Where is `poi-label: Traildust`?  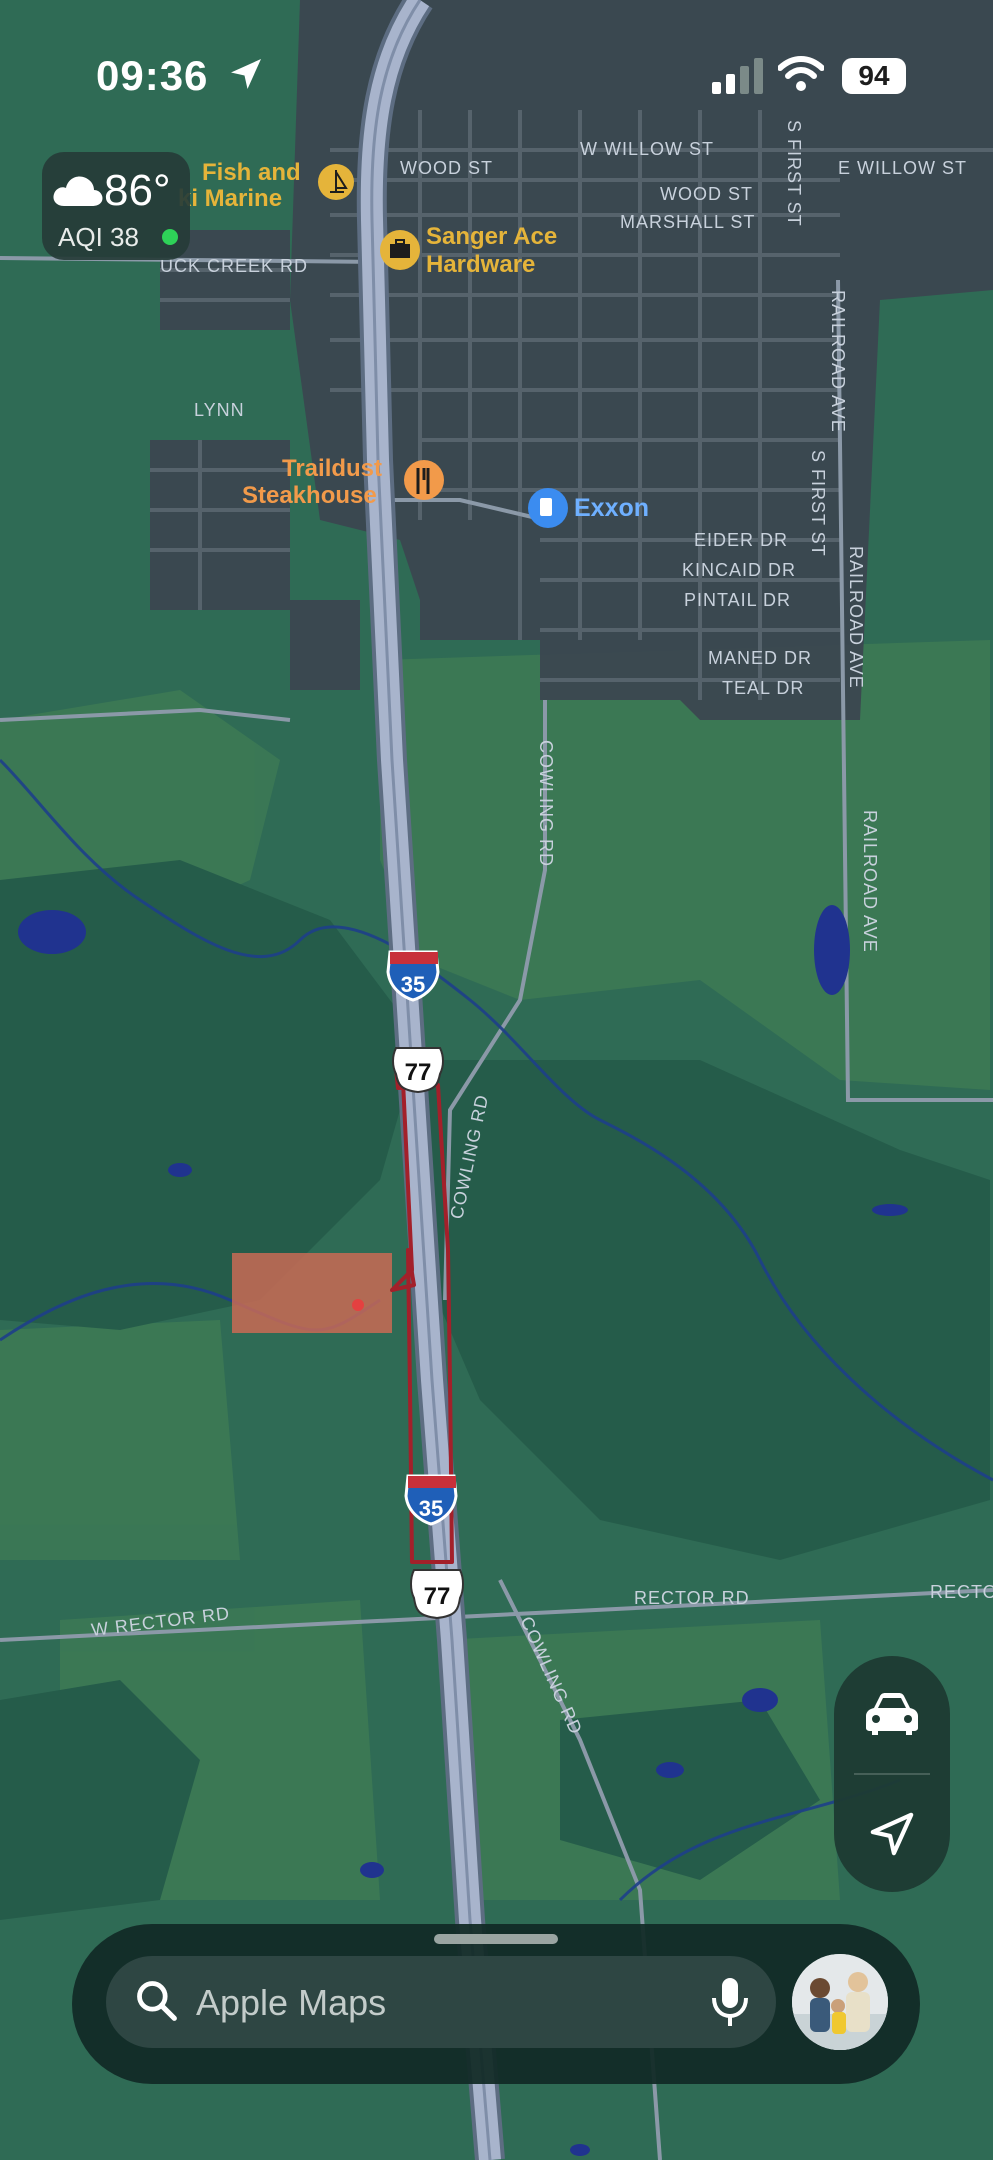
poi-label: Traildust is located at coordinates (332, 468).